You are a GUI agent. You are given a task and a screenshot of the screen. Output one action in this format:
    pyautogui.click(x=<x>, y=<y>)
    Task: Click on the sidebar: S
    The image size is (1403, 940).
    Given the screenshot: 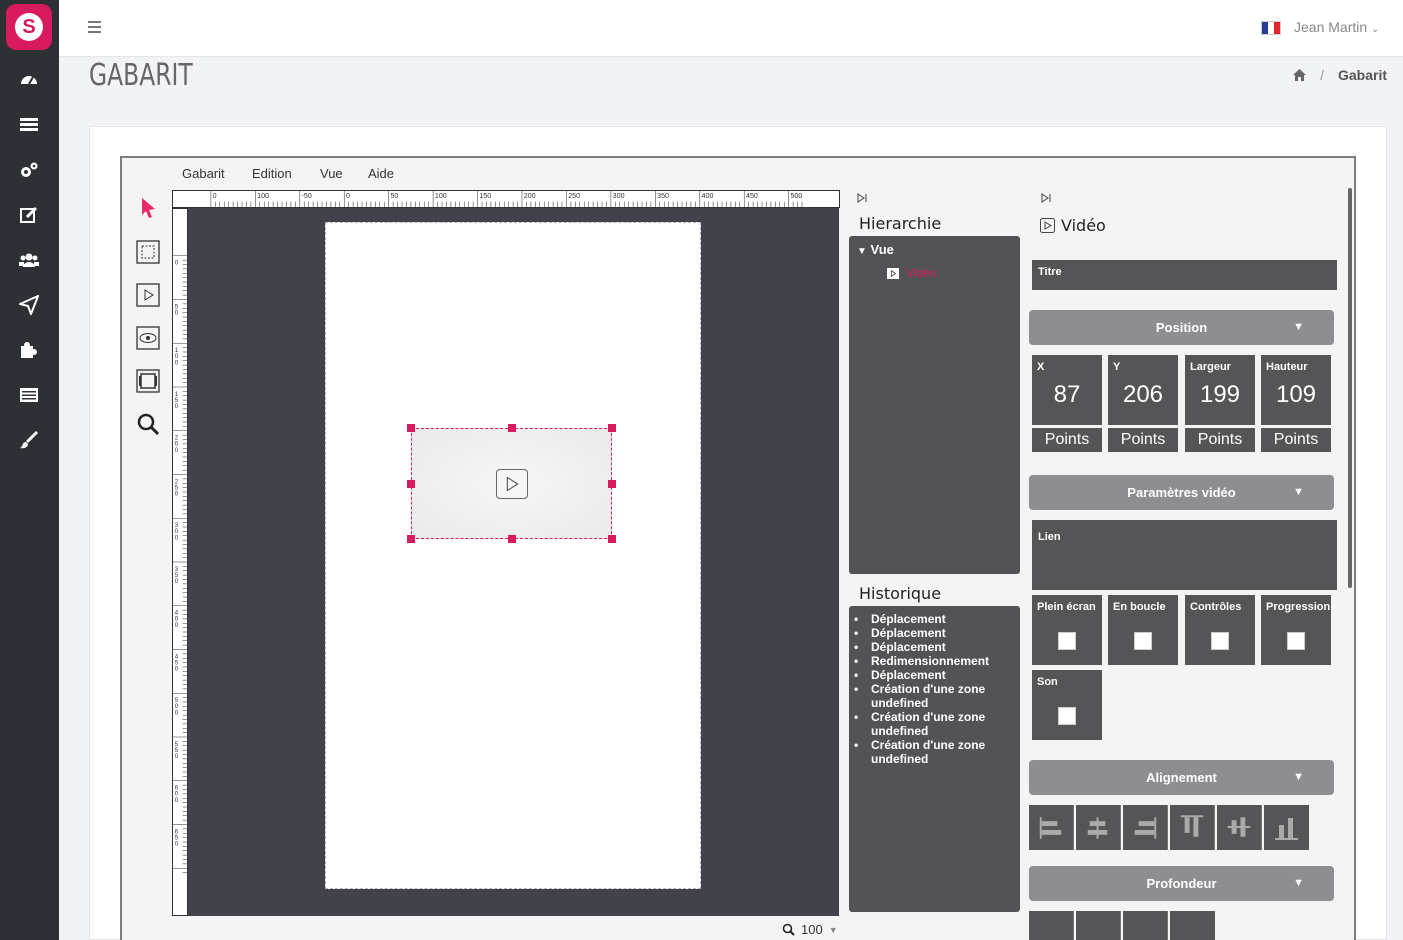 What is the action you would take?
    pyautogui.click(x=29, y=470)
    